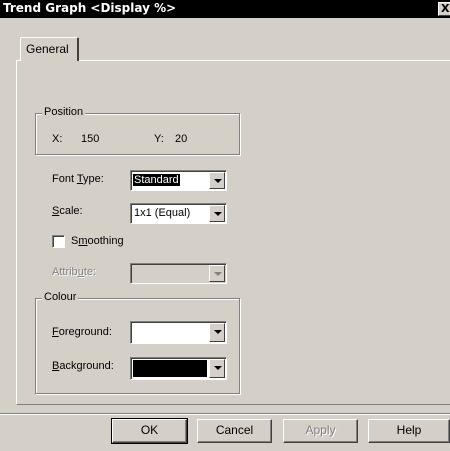 The width and height of the screenshot is (450, 451). I want to click on position-group-label: Position, so click(64, 112).